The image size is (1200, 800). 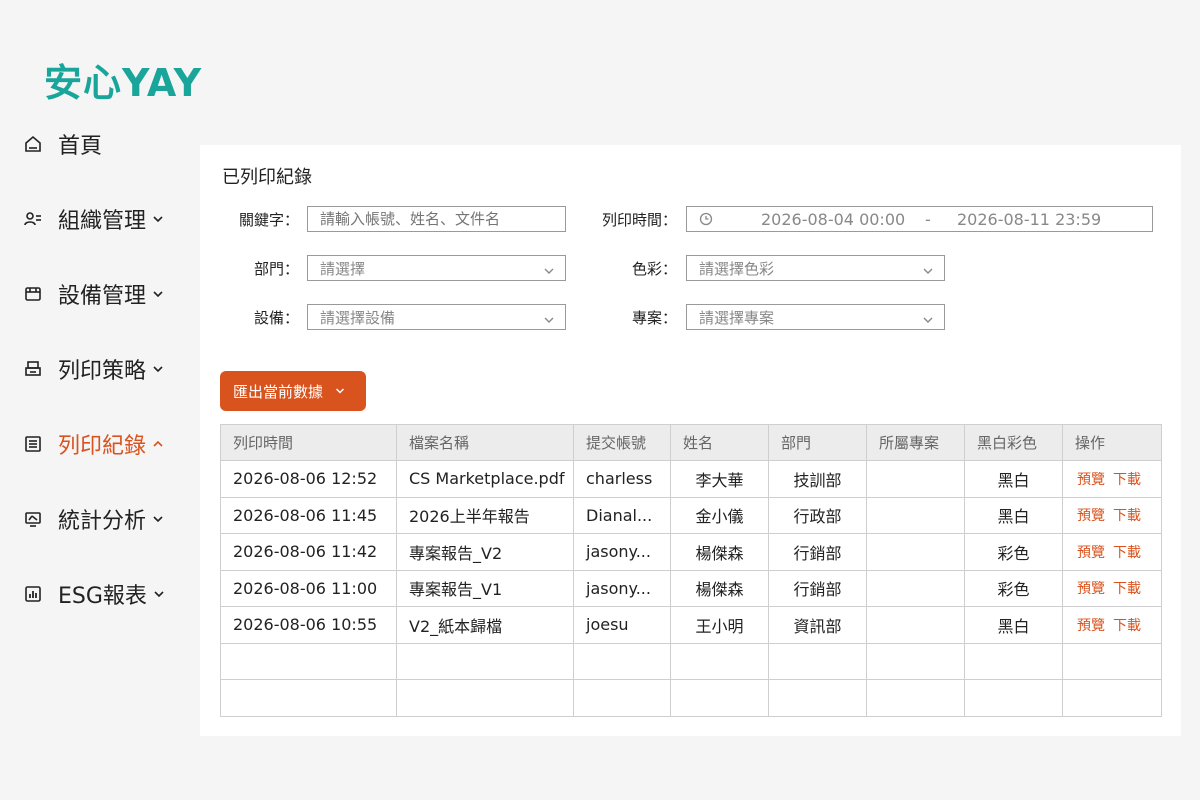 I want to click on print-time-label: 列印時間：, so click(x=639, y=220).